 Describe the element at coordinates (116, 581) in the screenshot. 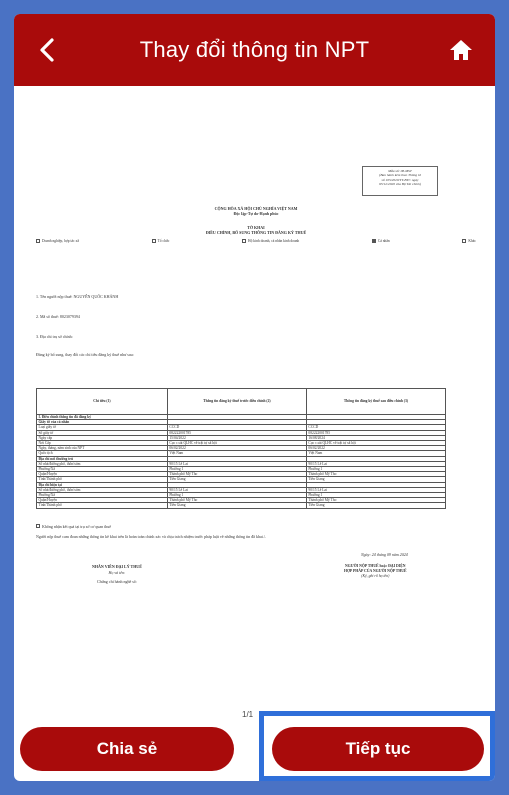

I see `agent-cert-label: Chứng chỉ hành nghề số:` at that location.